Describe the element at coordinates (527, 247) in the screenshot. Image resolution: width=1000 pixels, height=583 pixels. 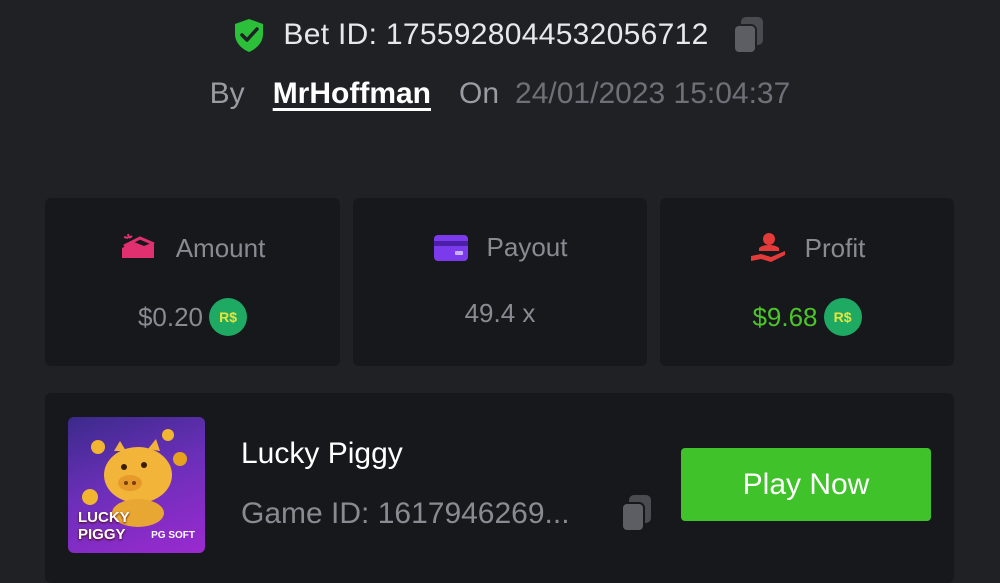
I see `payout-label: Payout` at that location.